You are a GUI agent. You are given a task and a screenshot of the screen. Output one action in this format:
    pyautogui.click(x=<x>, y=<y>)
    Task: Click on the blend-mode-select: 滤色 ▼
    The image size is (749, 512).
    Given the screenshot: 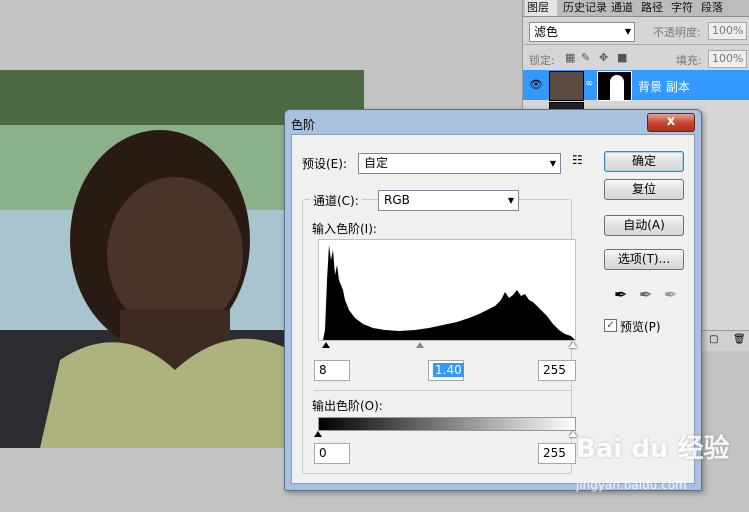 What is the action you would take?
    pyautogui.click(x=582, y=32)
    